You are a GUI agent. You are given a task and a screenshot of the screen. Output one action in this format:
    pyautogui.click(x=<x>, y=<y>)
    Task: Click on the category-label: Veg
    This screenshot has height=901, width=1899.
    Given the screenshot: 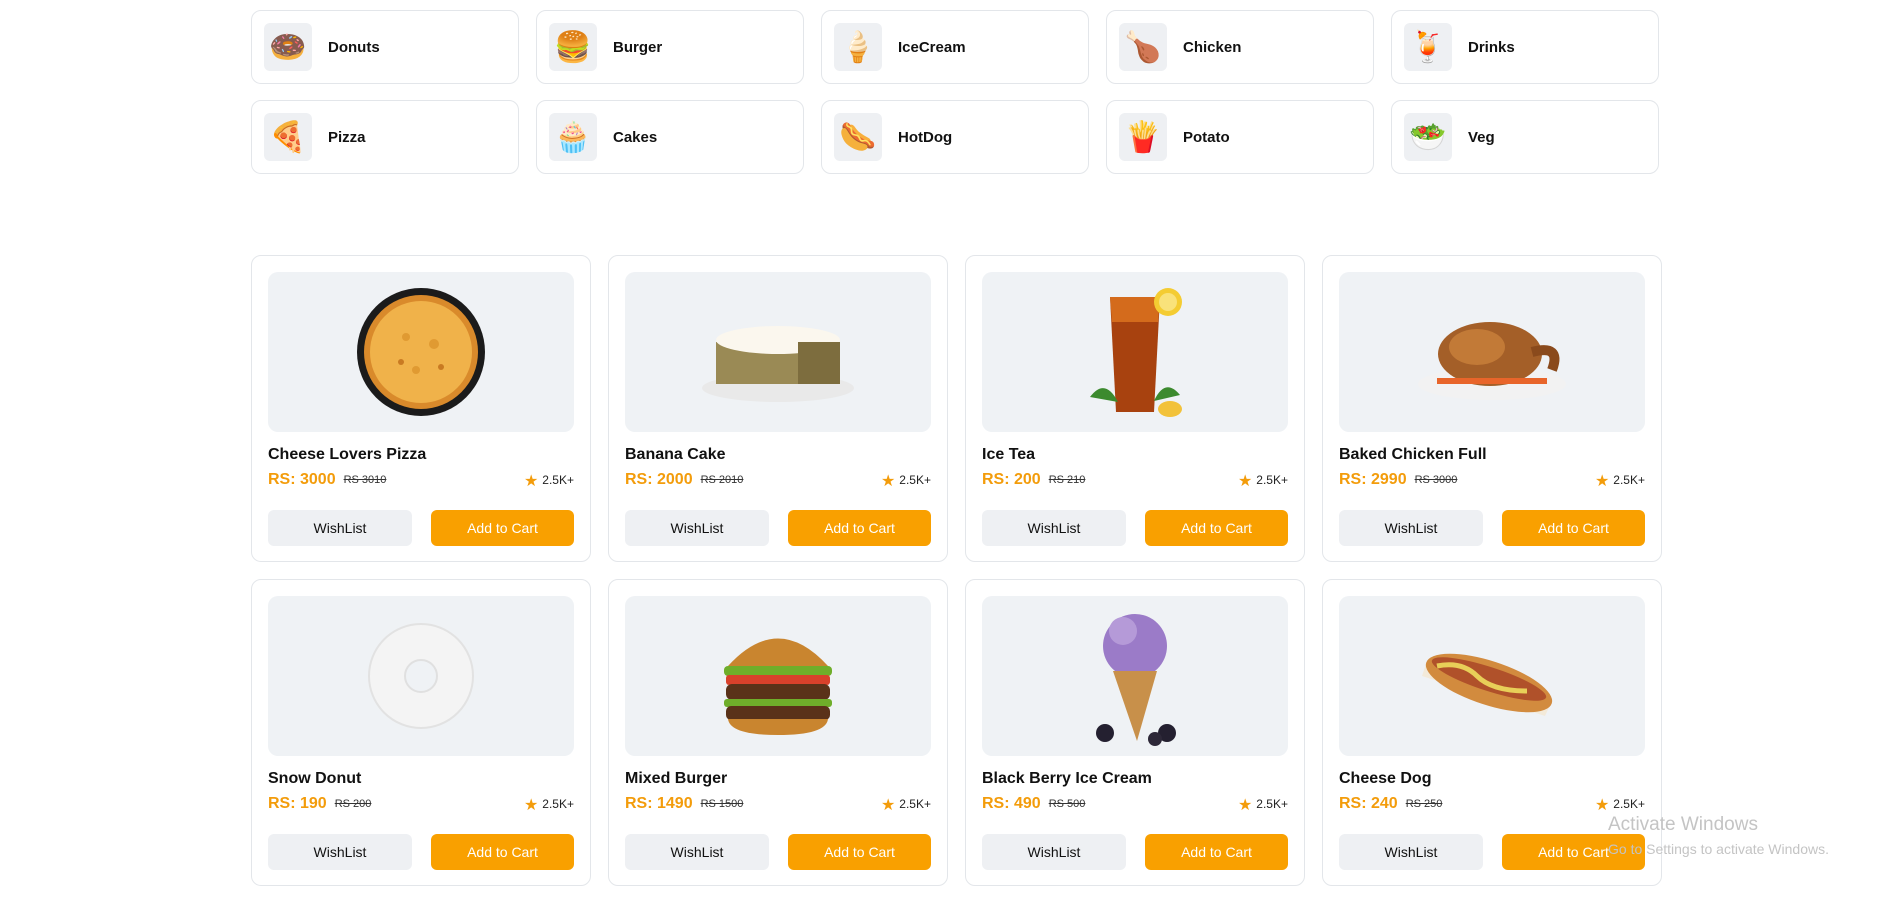 What is the action you would take?
    pyautogui.click(x=1481, y=137)
    